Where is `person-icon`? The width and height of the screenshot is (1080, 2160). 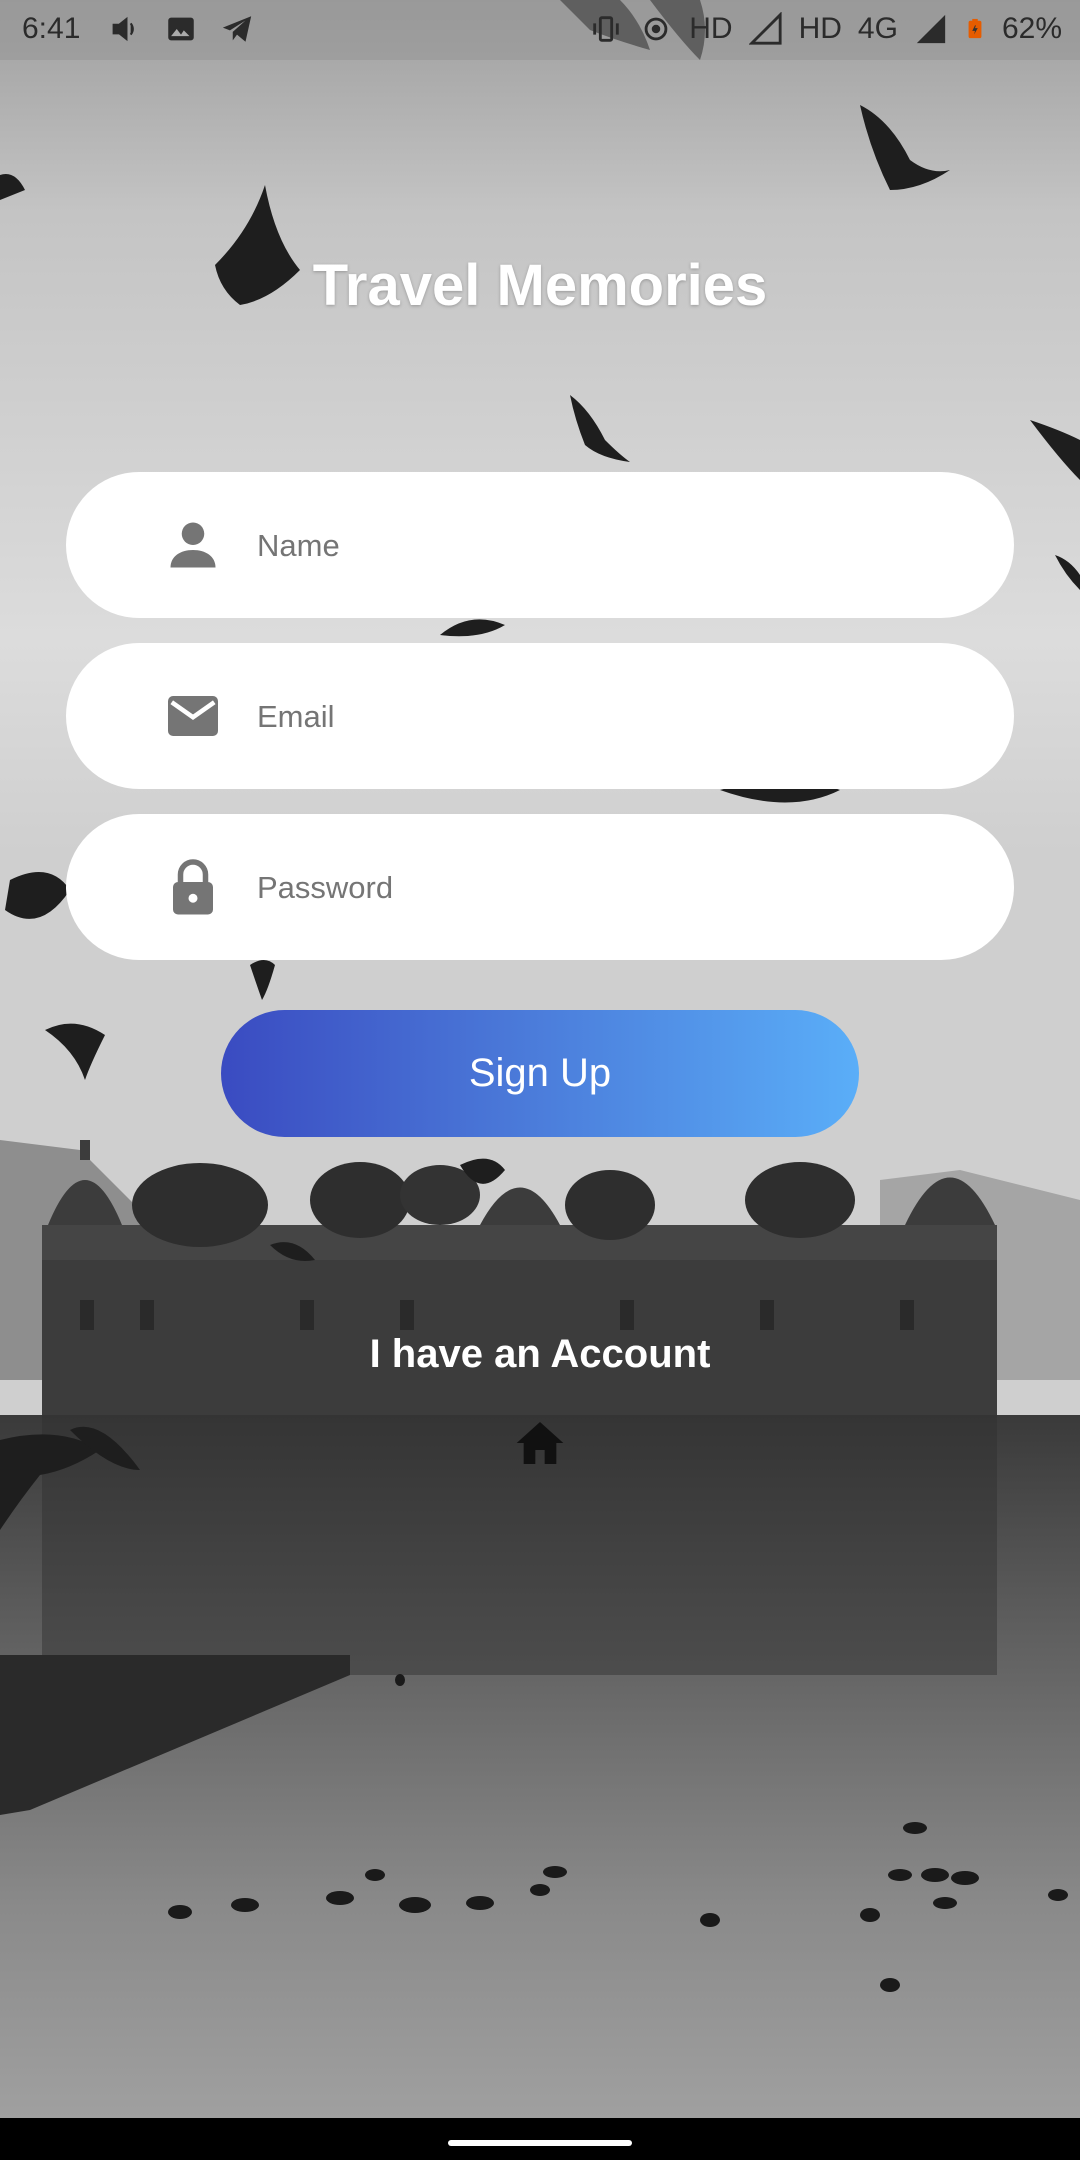 person-icon is located at coordinates (193, 545).